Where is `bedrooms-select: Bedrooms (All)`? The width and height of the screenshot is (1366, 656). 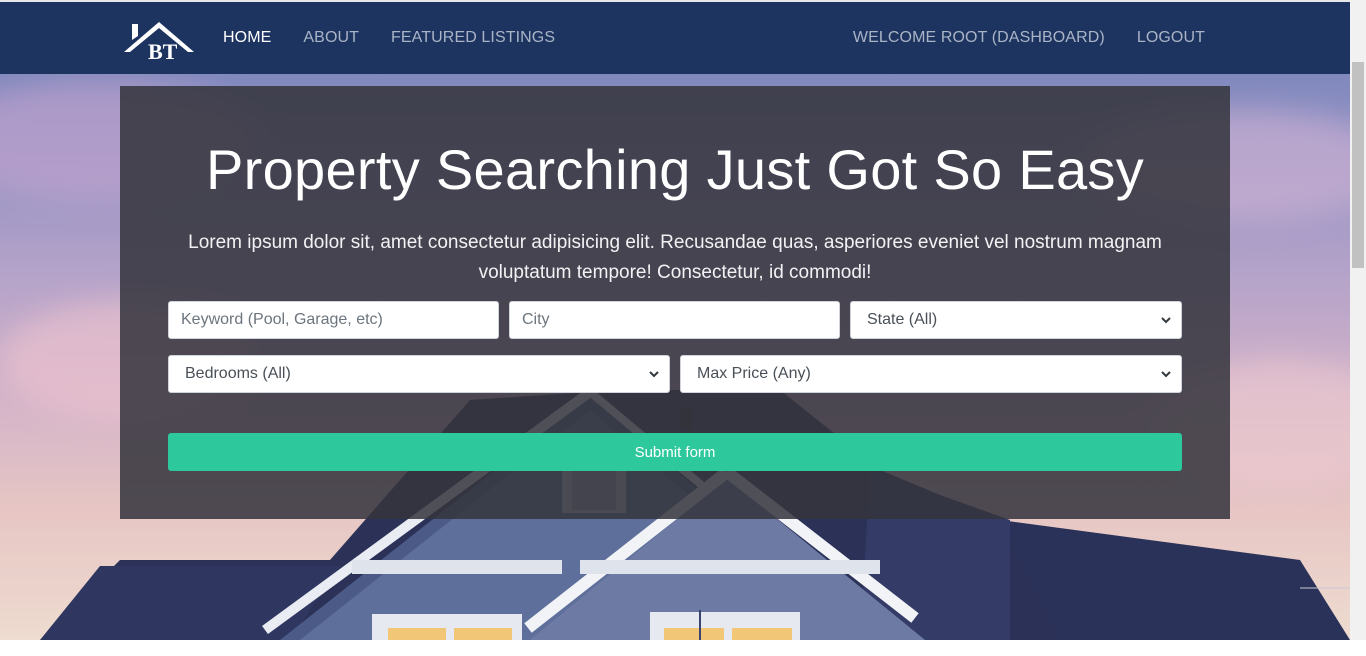 bedrooms-select: Bedrooms (All) is located at coordinates (419, 374).